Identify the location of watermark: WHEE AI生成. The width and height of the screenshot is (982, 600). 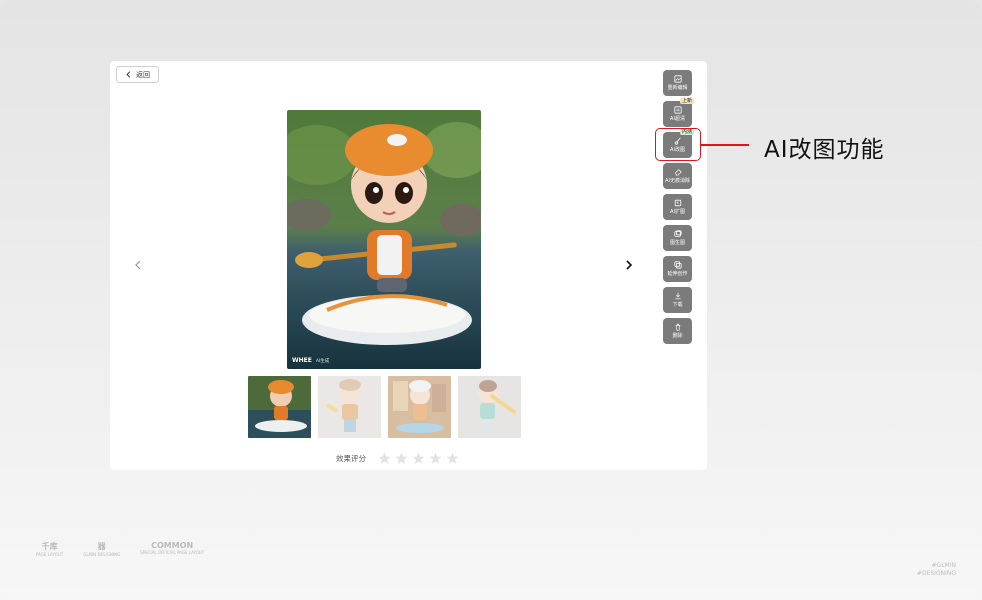
(310, 360).